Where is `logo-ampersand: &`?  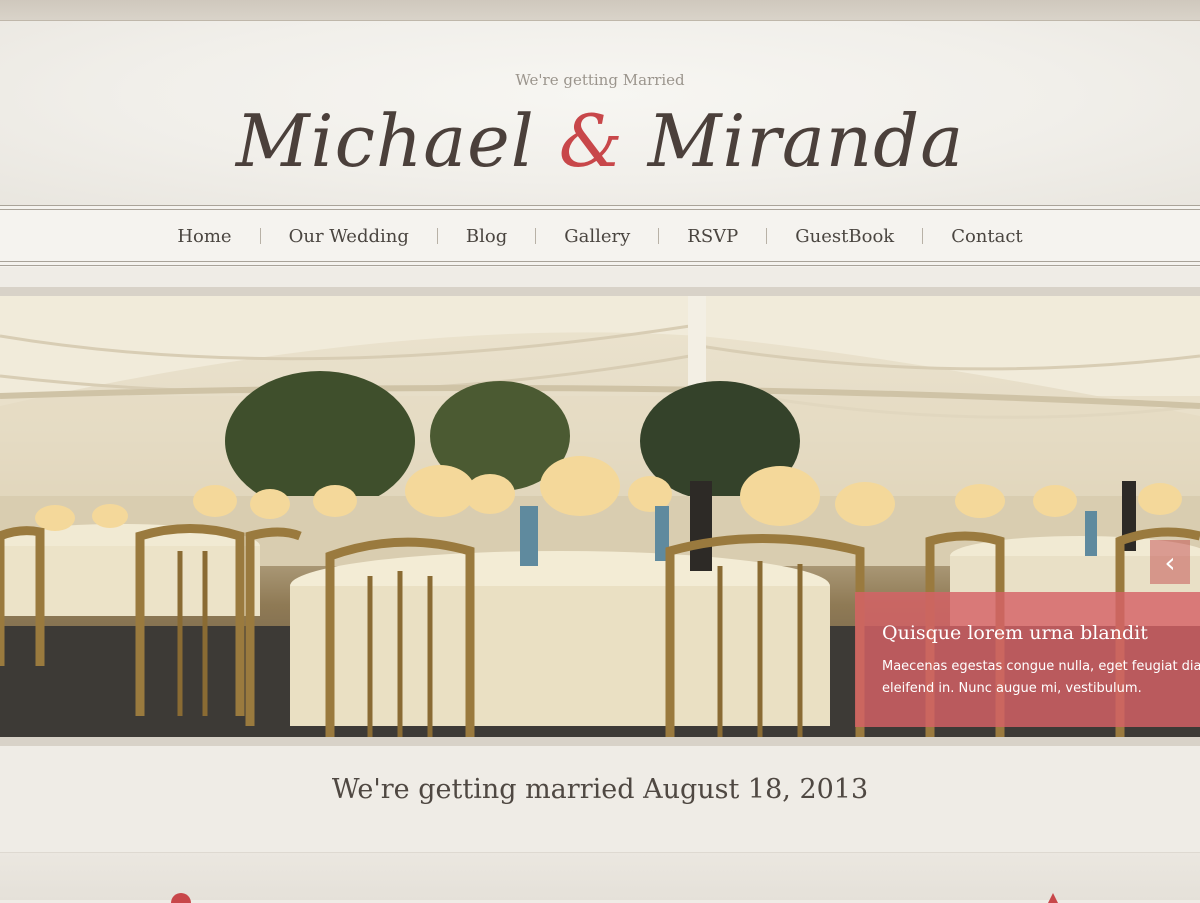
logo-ampersand: & is located at coordinates (591, 141).